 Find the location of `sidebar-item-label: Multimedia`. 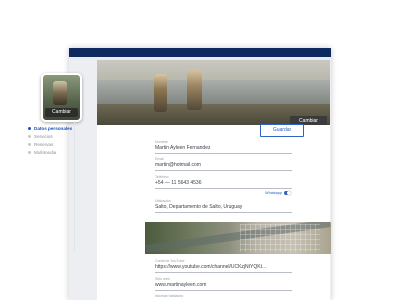

sidebar-item-label: Multimedia is located at coordinates (45, 152).